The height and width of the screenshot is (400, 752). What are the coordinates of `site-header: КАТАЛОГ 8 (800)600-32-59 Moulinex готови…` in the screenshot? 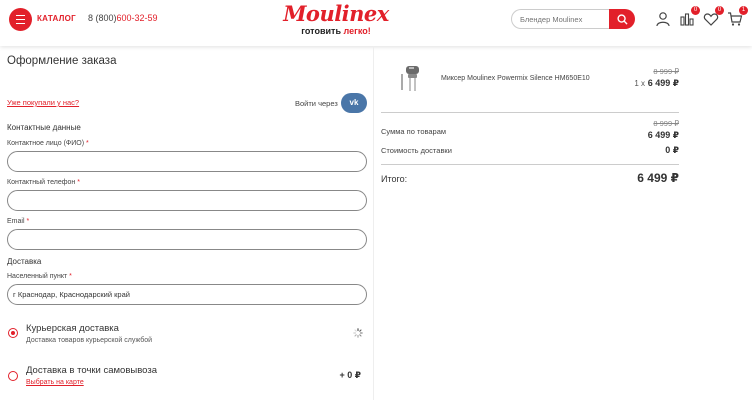 It's located at (376, 23).